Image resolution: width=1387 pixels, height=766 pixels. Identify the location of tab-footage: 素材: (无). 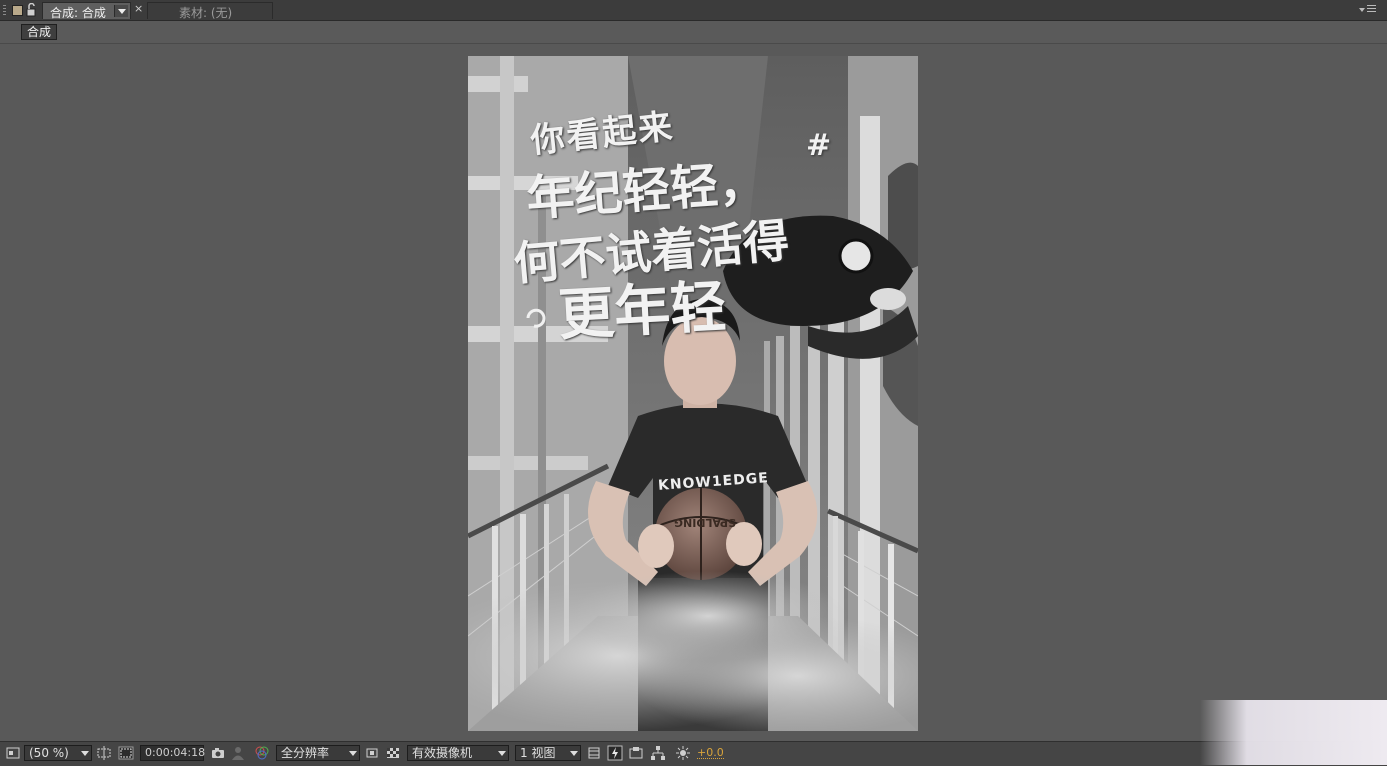
(210, 11).